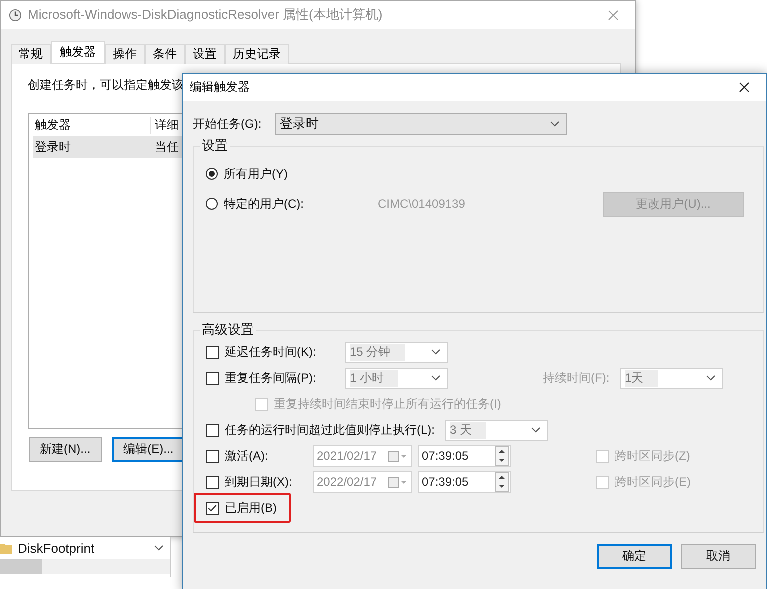 This screenshot has height=589, width=767. I want to click on checkbox-label: 任务的运行时间超过此值则停止执行(L):, so click(330, 430).